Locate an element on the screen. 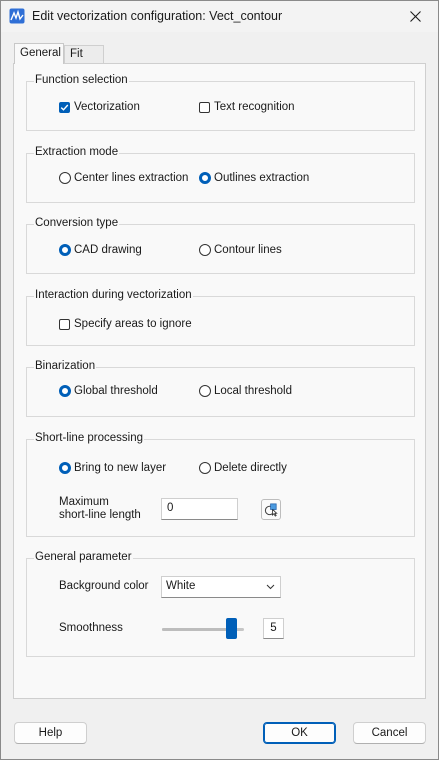  general-parameter-group: General parameter is located at coordinates (220, 604).